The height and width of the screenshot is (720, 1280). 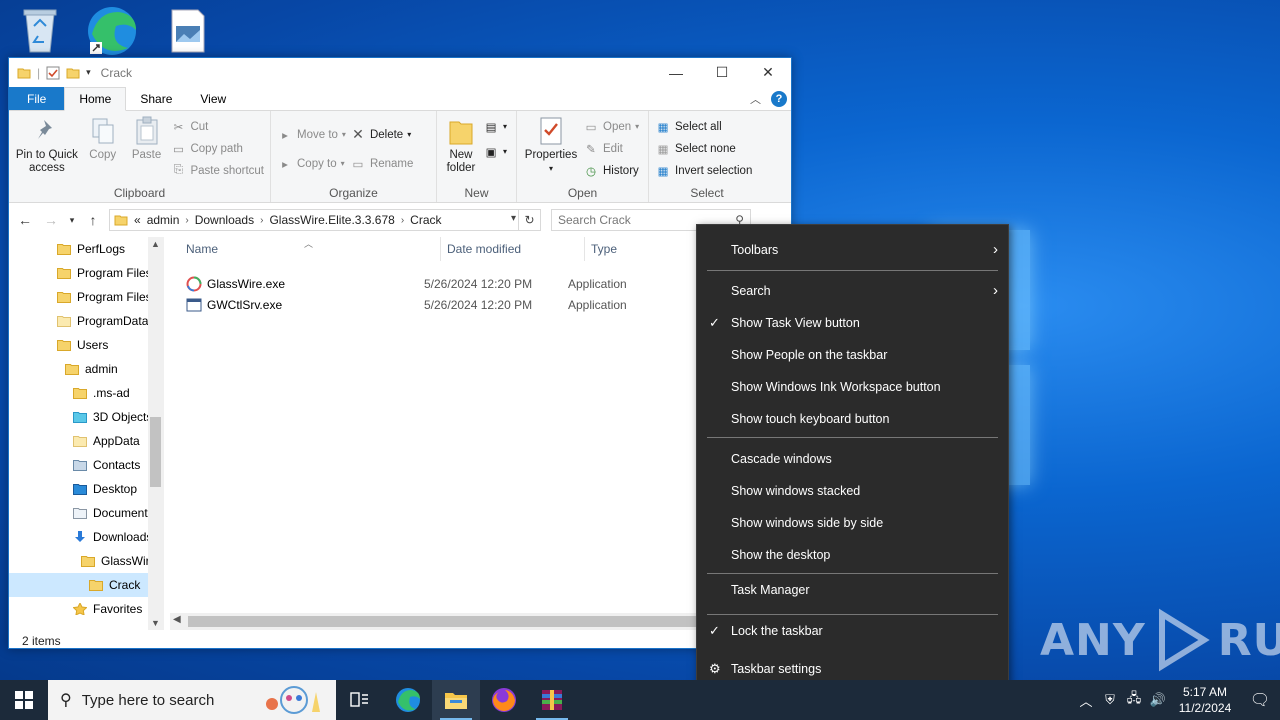 What do you see at coordinates (504, 700) in the screenshot?
I see `taskbar-firefox` at bounding box center [504, 700].